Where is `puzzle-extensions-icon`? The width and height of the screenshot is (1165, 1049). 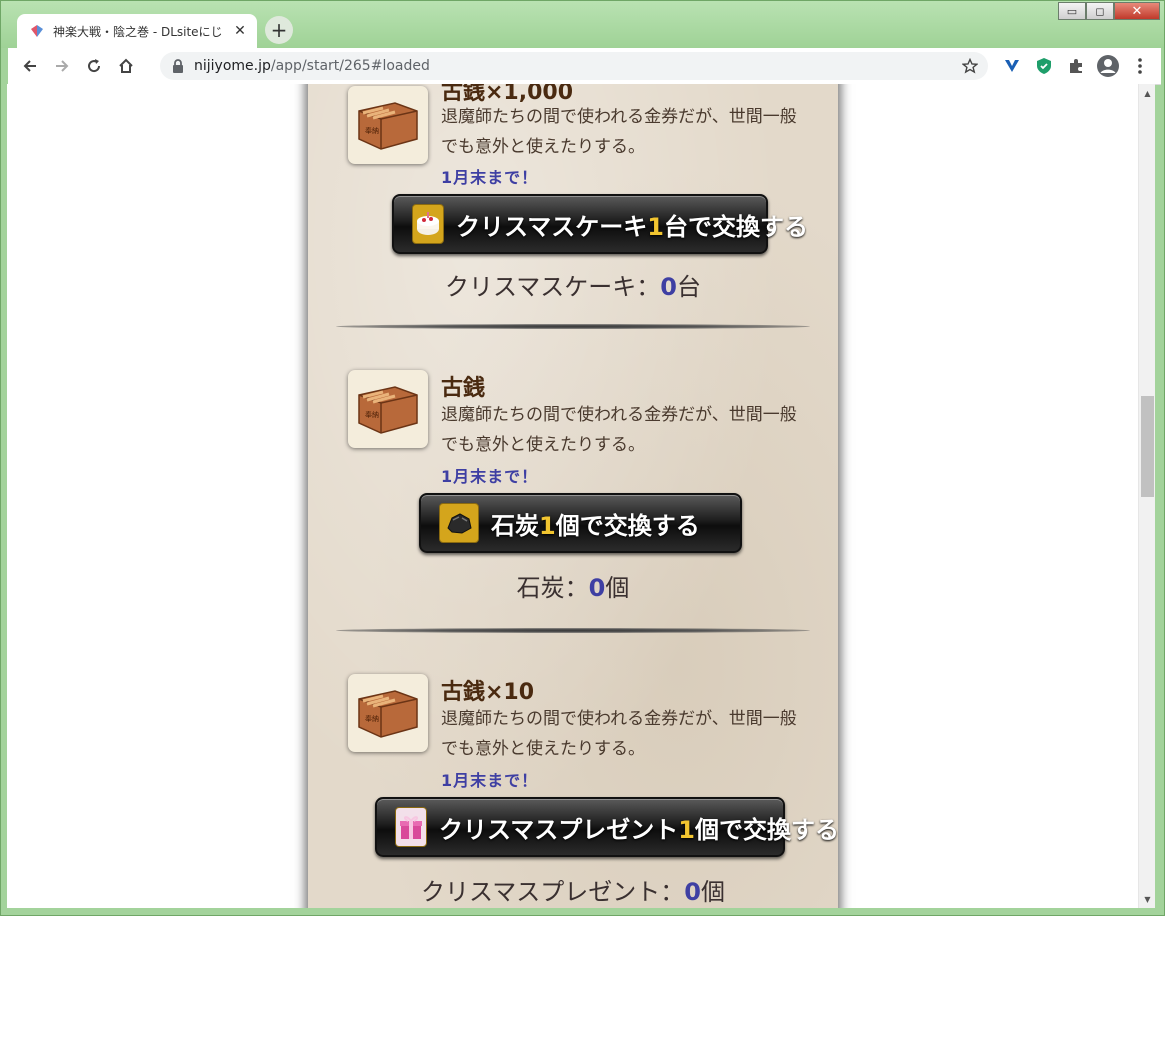 puzzle-extensions-icon is located at coordinates (1076, 66).